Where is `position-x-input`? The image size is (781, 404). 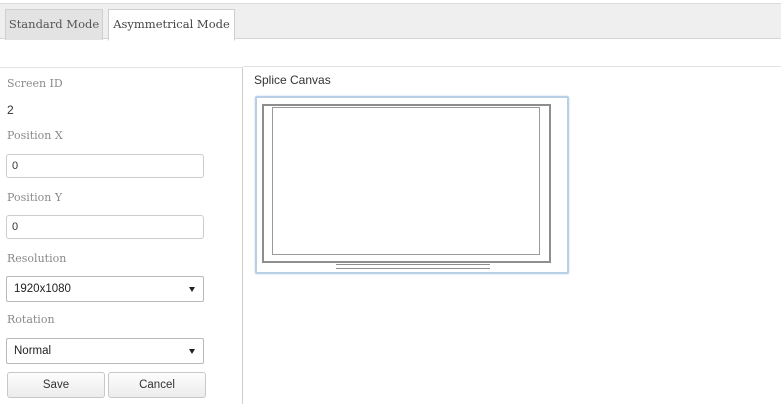 position-x-input is located at coordinates (105, 166).